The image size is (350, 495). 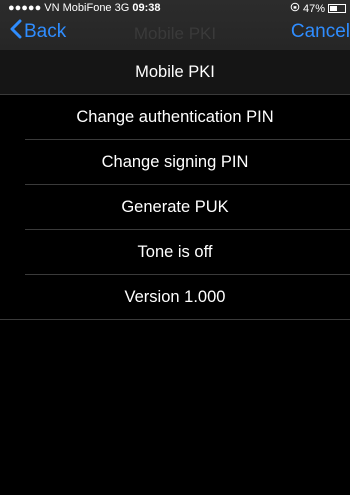 I want to click on battery-percent: 47%, so click(x=313, y=8).